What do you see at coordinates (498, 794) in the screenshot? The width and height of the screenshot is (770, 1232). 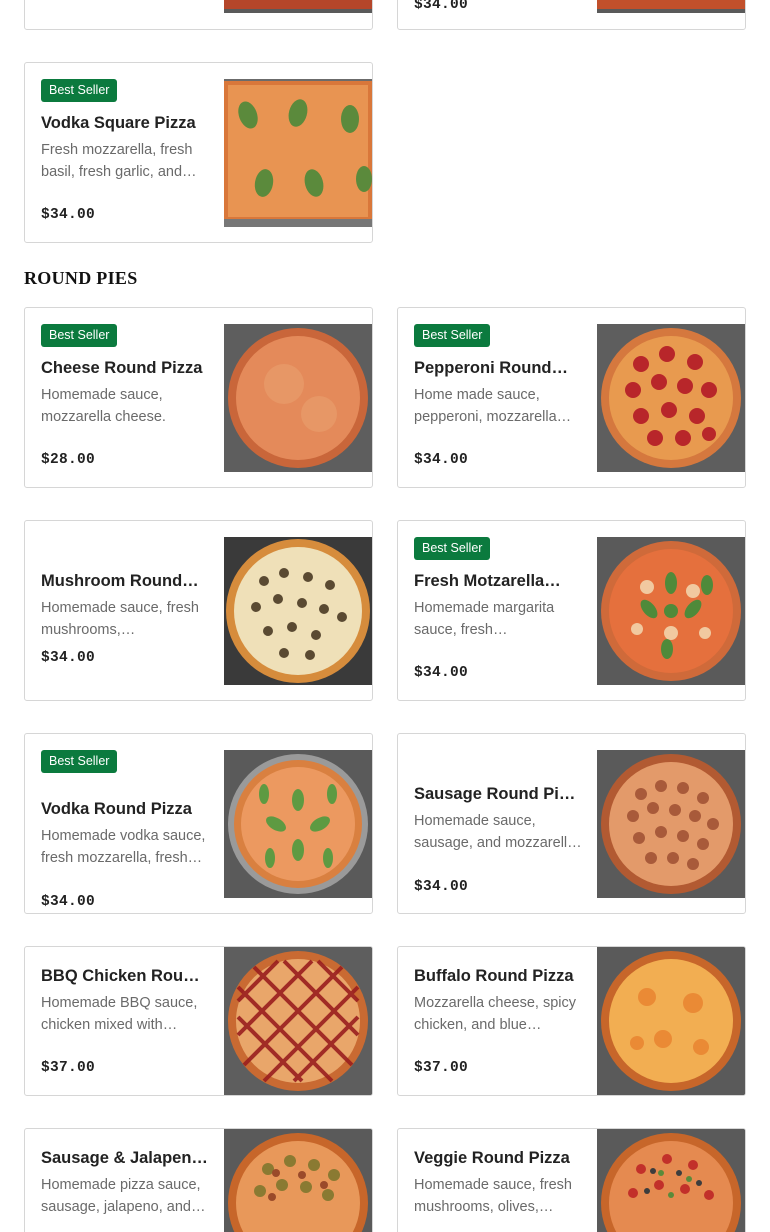 I see `item-name: Sausage Round Pizza` at bounding box center [498, 794].